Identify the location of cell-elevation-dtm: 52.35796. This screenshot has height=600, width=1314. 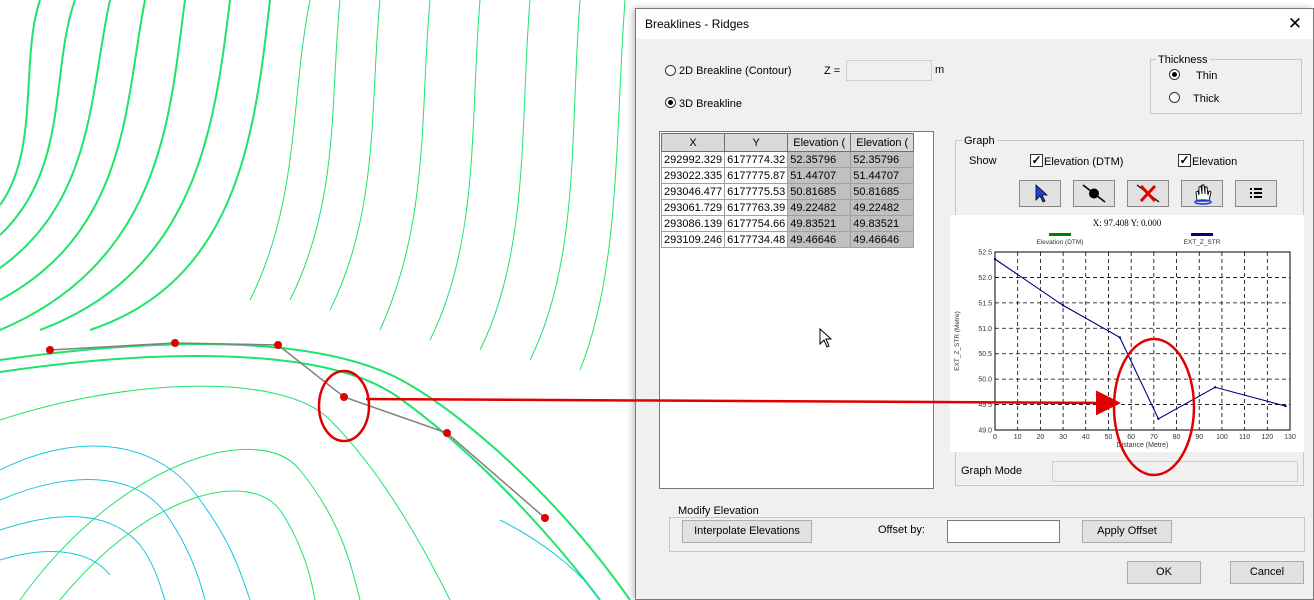
(882, 159).